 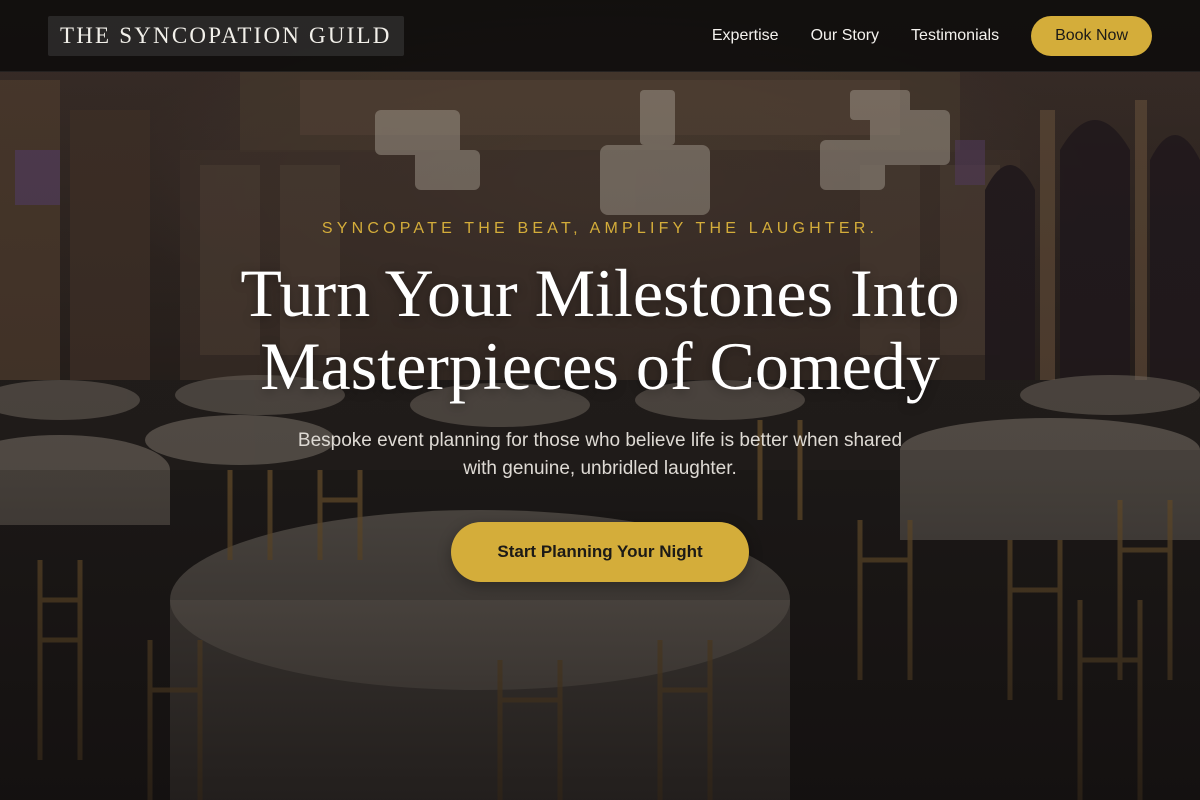 I want to click on hero-headline-line-1: Turn Your Milestones Into, so click(x=600, y=293).